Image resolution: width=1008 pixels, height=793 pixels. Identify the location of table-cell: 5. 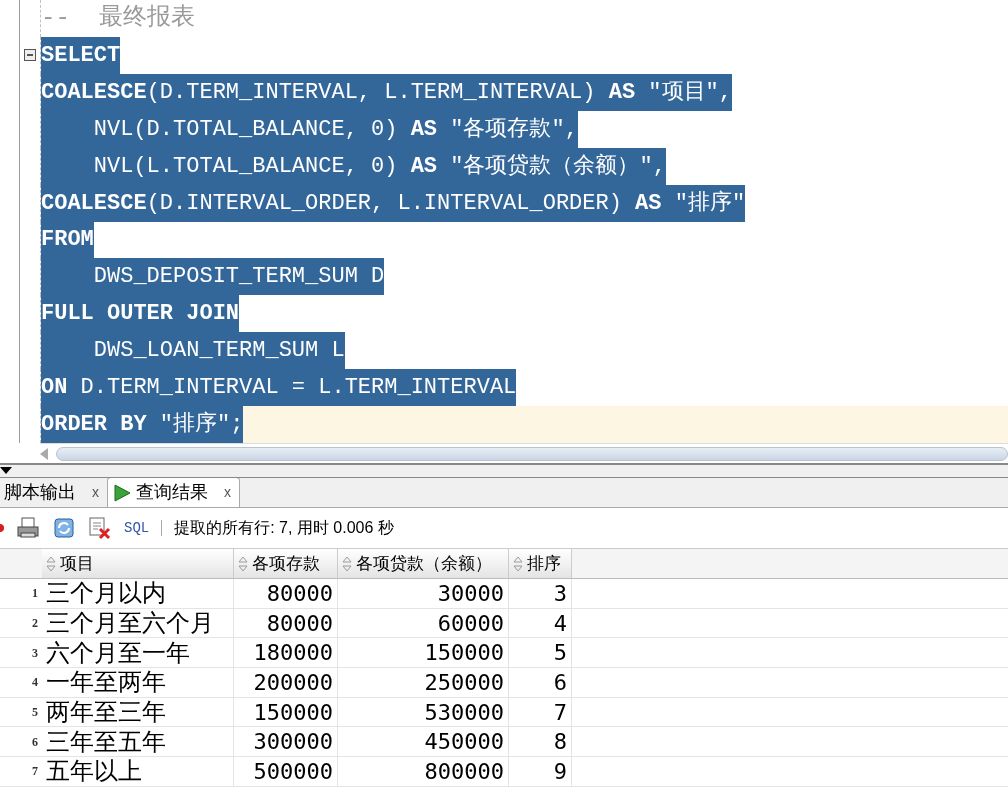
(540, 653).